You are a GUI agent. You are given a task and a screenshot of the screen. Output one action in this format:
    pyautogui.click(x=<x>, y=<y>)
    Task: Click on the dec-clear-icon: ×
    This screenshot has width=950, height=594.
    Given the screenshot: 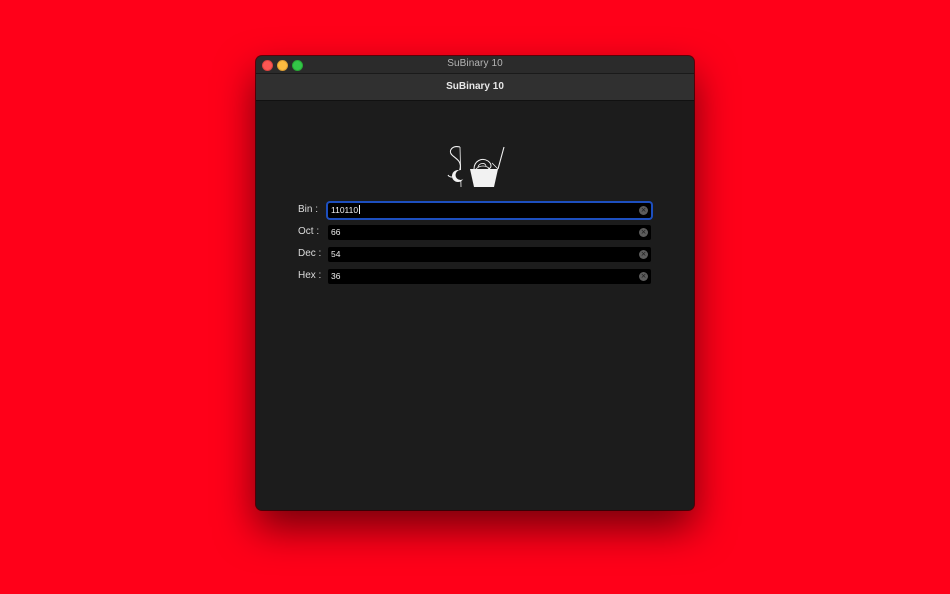 What is the action you would take?
    pyautogui.click(x=643, y=254)
    